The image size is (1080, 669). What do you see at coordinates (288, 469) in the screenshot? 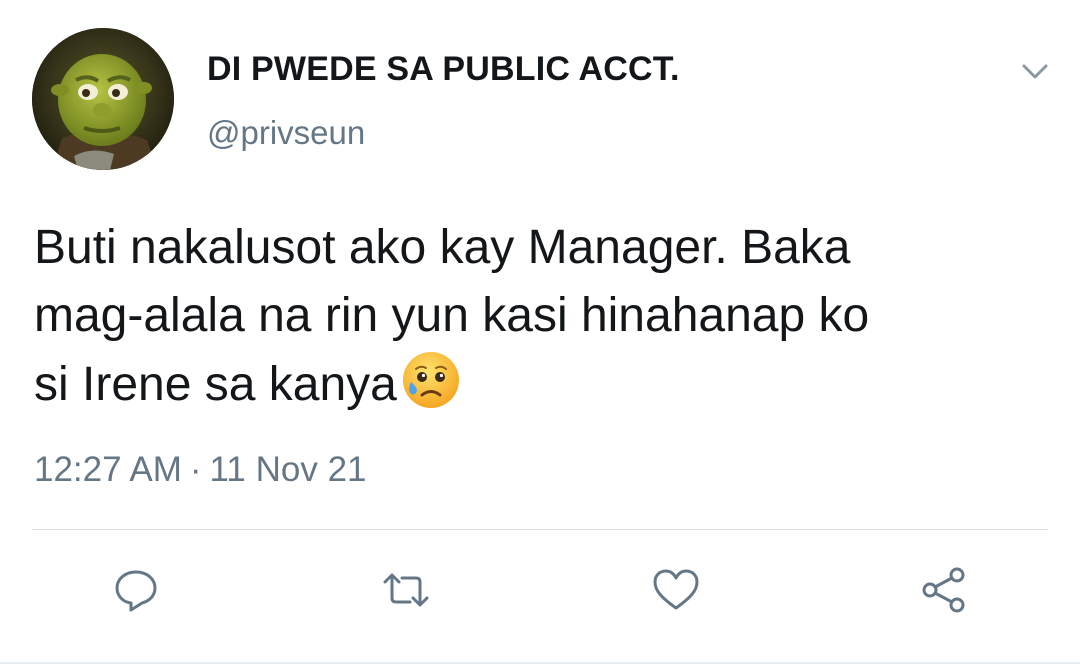
I see `tweet-date: 11 Nov 21` at bounding box center [288, 469].